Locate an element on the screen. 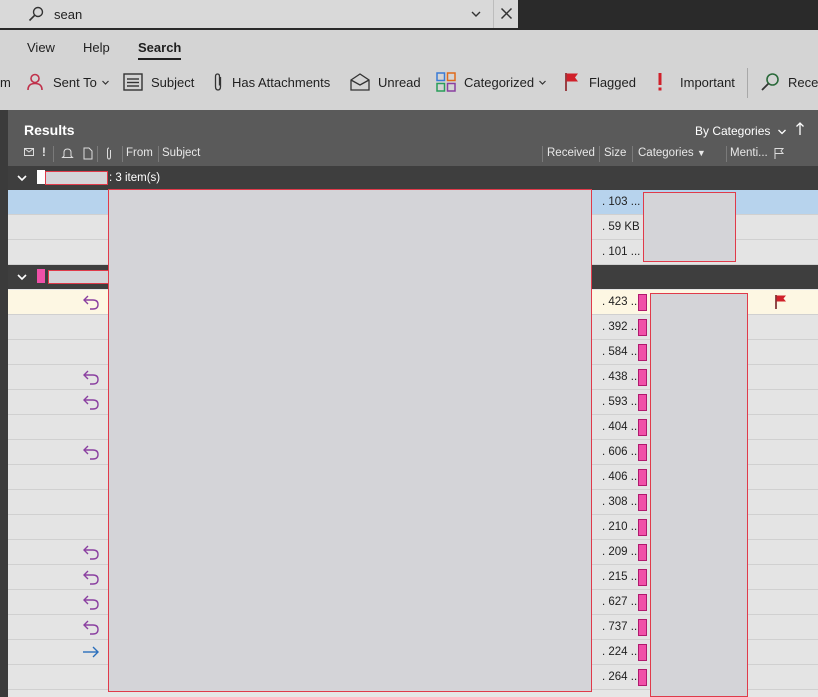 Image resolution: width=818 pixels, height=697 pixels. reminder-icon is located at coordinates (67, 153).